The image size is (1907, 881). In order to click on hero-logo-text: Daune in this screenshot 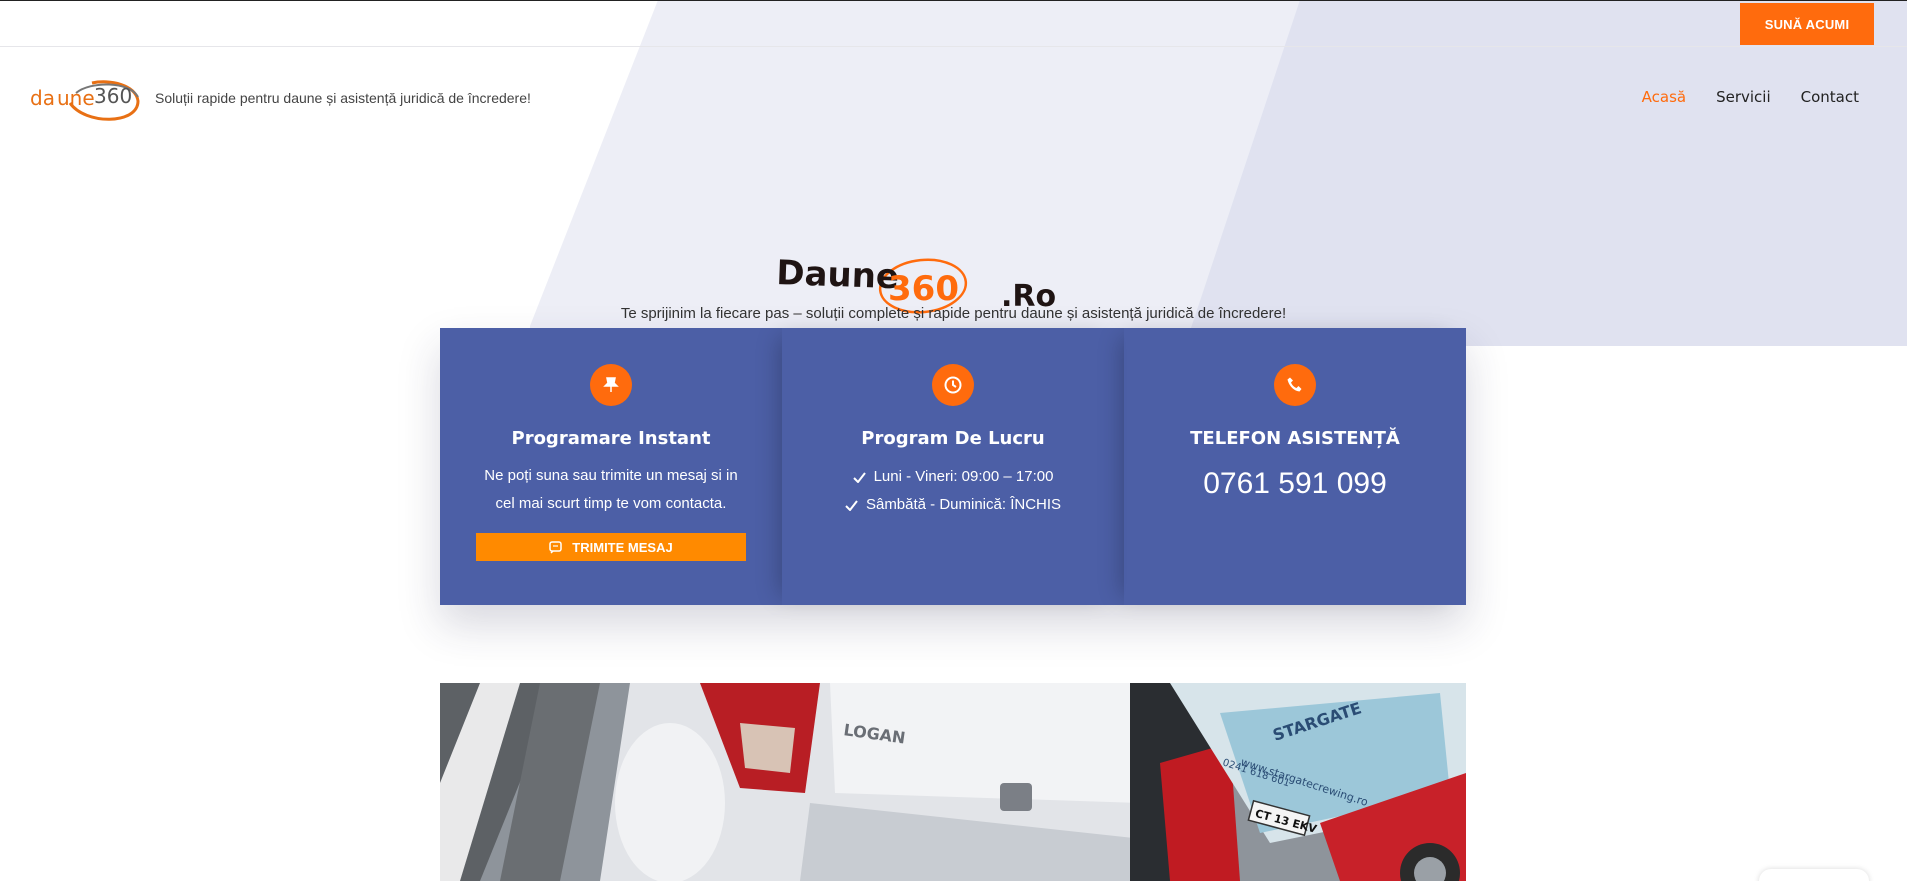, I will do `click(838, 275)`.